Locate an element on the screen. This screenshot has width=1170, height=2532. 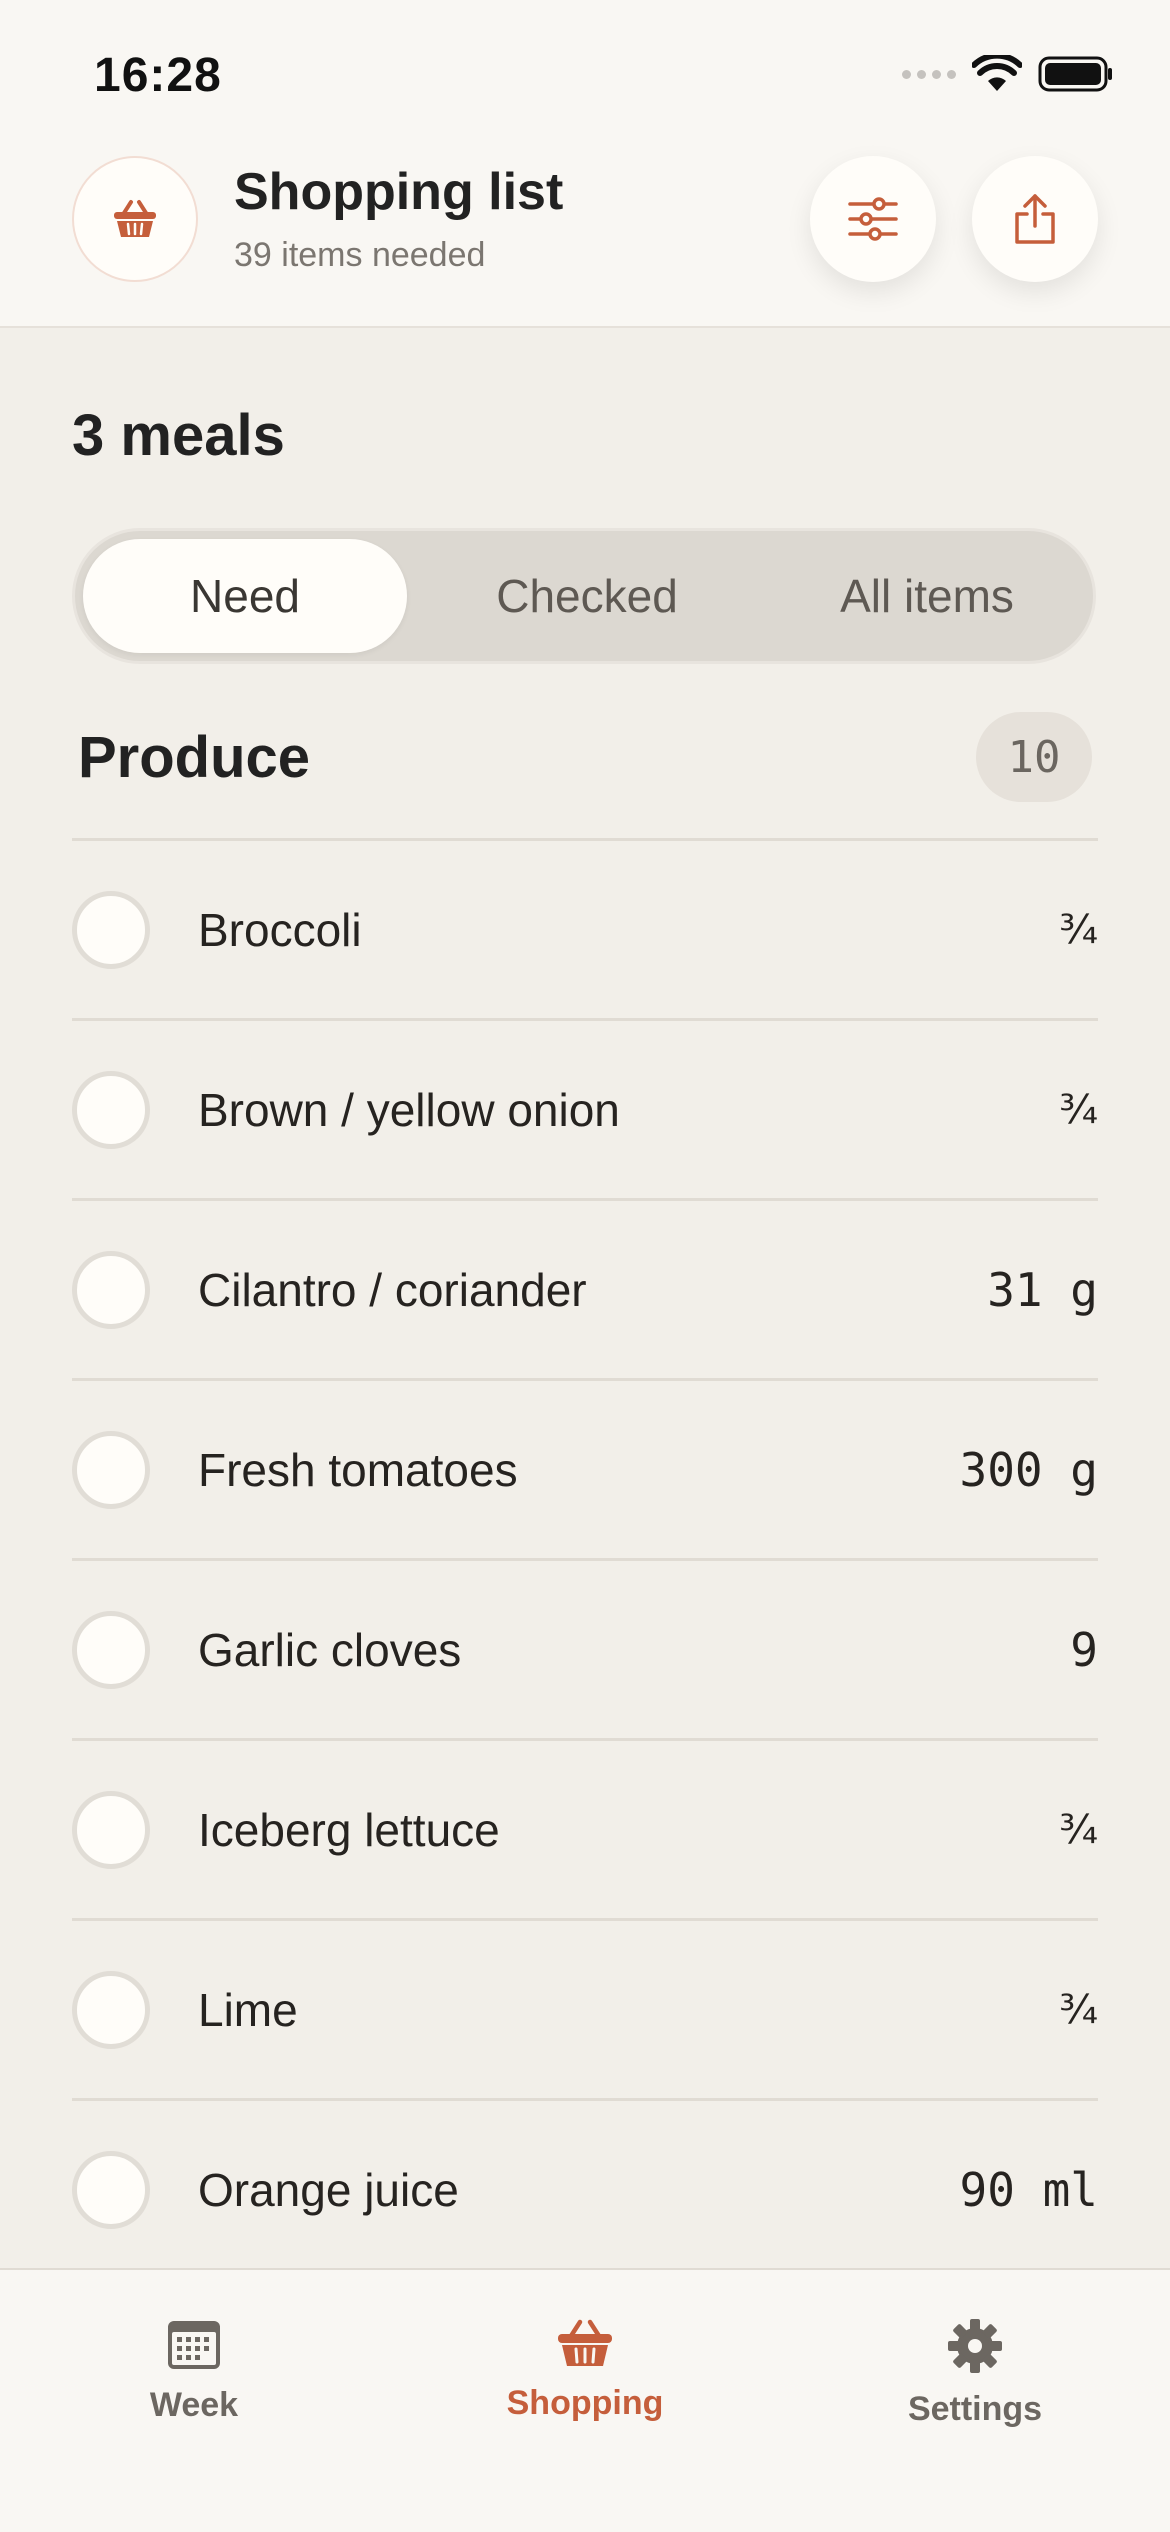
app-logo is located at coordinates (135, 219).